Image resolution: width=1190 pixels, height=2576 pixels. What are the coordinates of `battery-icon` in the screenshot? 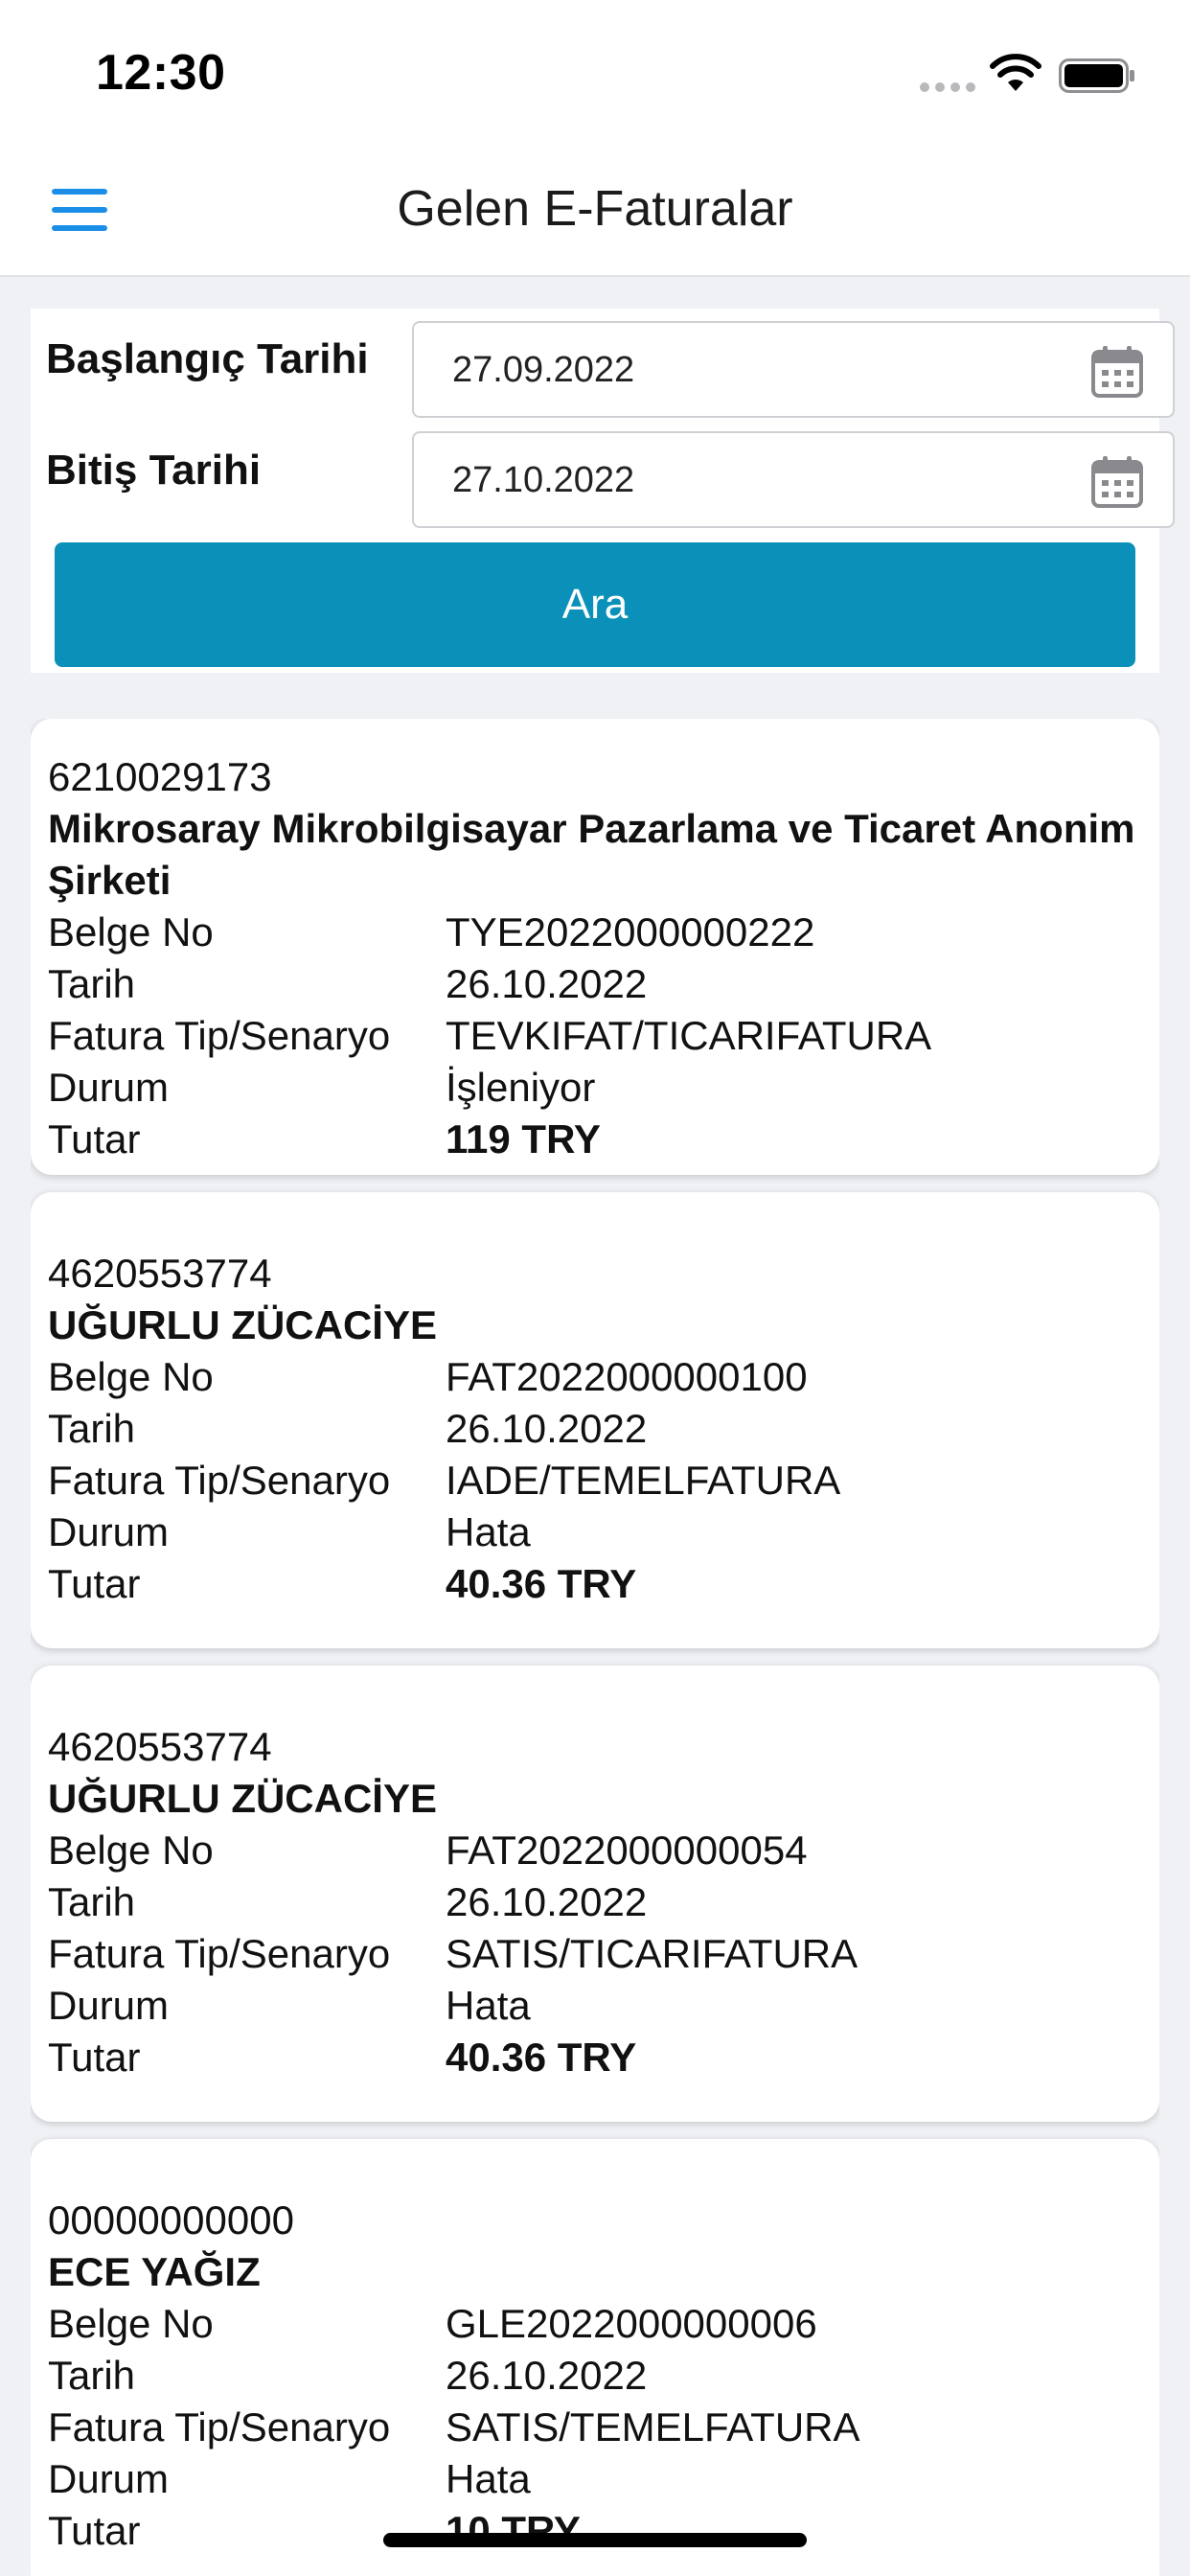 It's located at (1097, 75).